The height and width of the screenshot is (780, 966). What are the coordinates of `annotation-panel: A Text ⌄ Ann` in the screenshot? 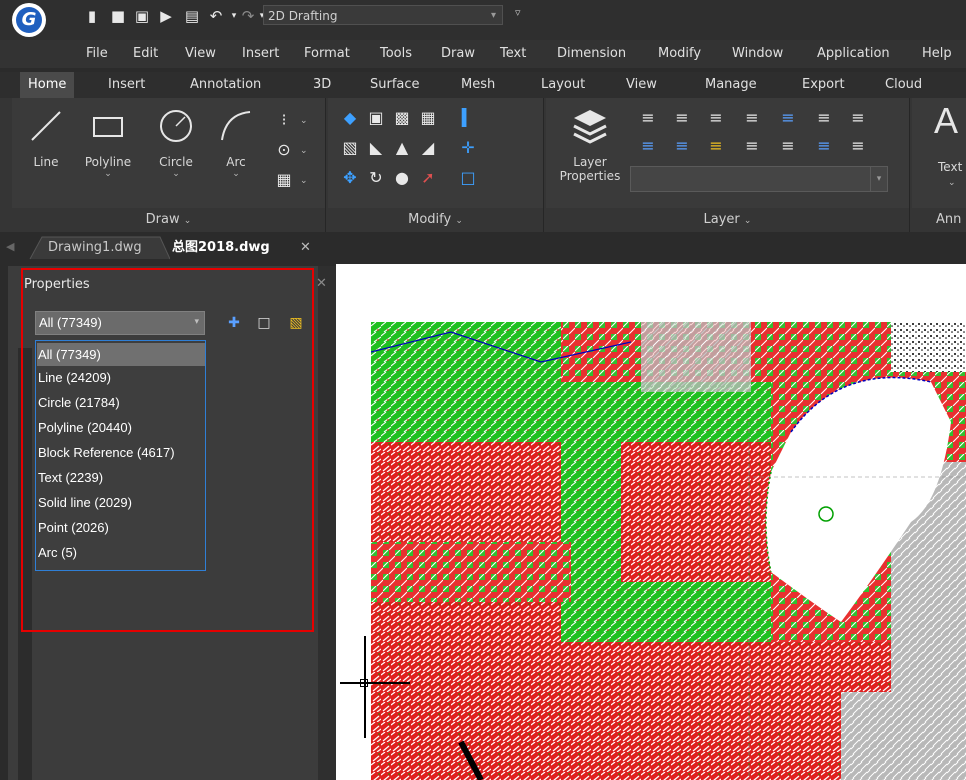 It's located at (939, 165).